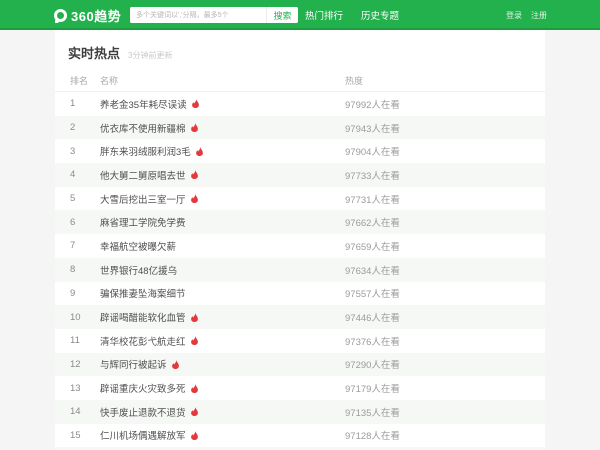  I want to click on rank-cell: 15, so click(75, 435).